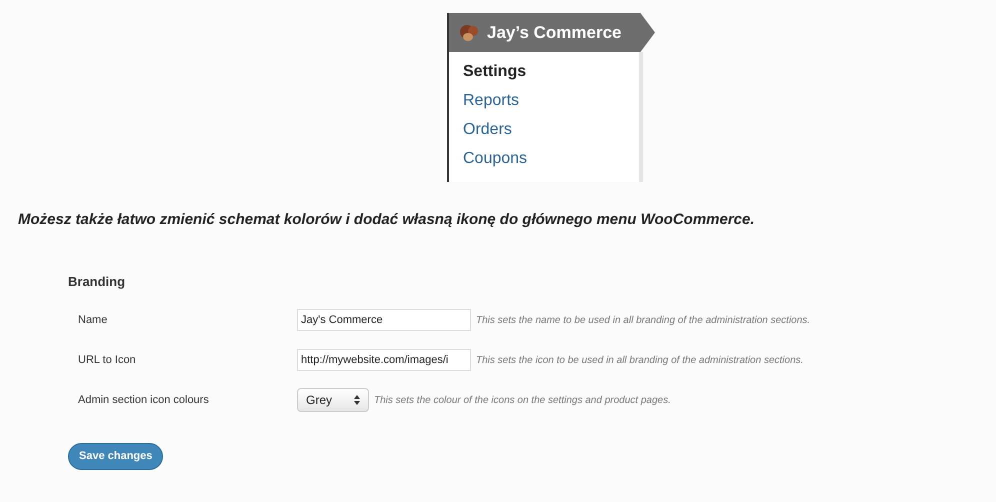 The image size is (996, 502). What do you see at coordinates (144, 400) in the screenshot?
I see `field-label: Admin section icon colours` at bounding box center [144, 400].